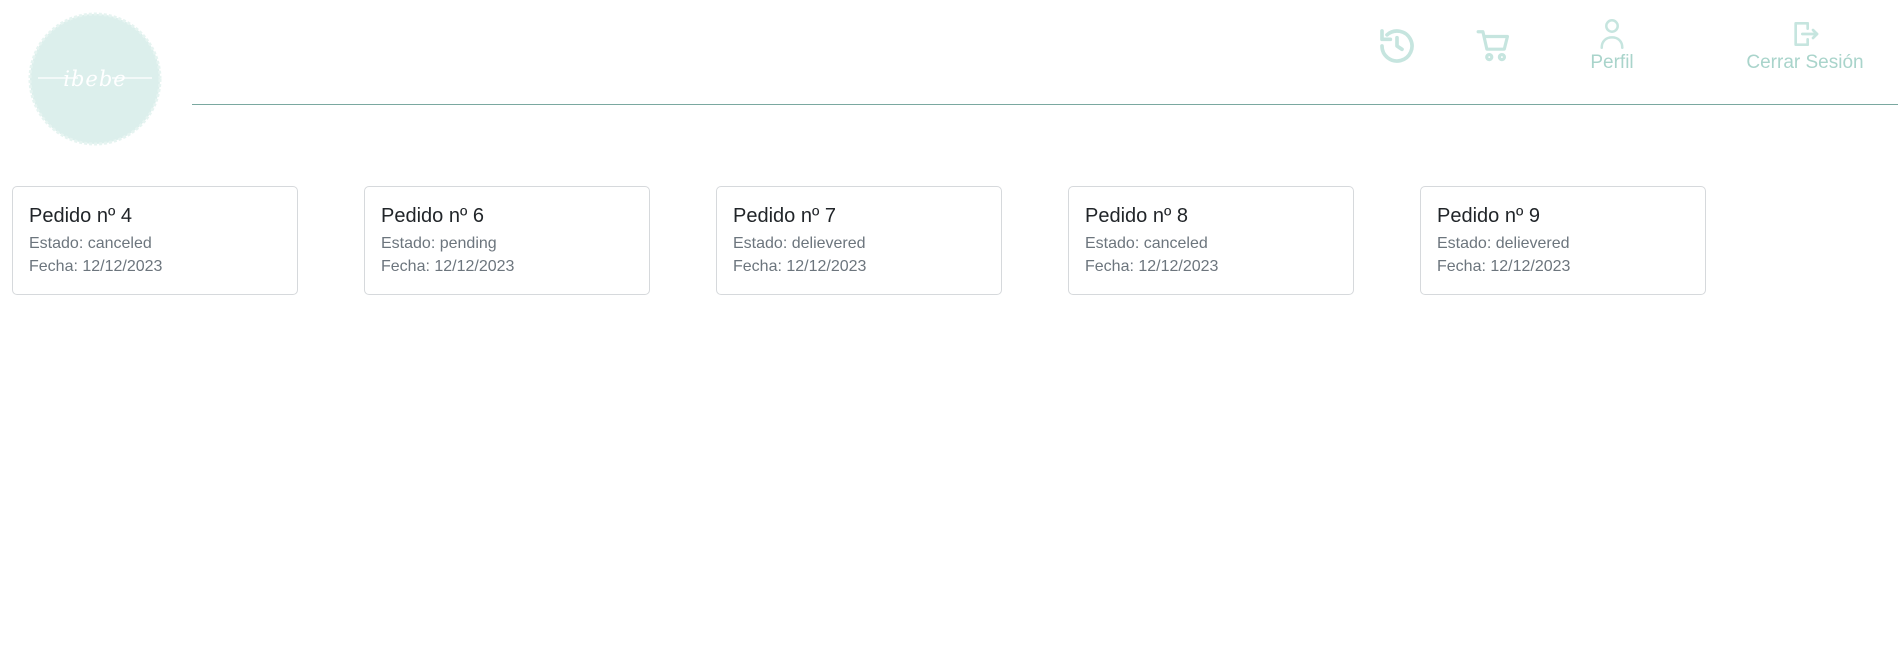 Image resolution: width=1898 pixels, height=651 pixels. What do you see at coordinates (784, 216) in the screenshot?
I see `order-title: Pedido nº 7` at bounding box center [784, 216].